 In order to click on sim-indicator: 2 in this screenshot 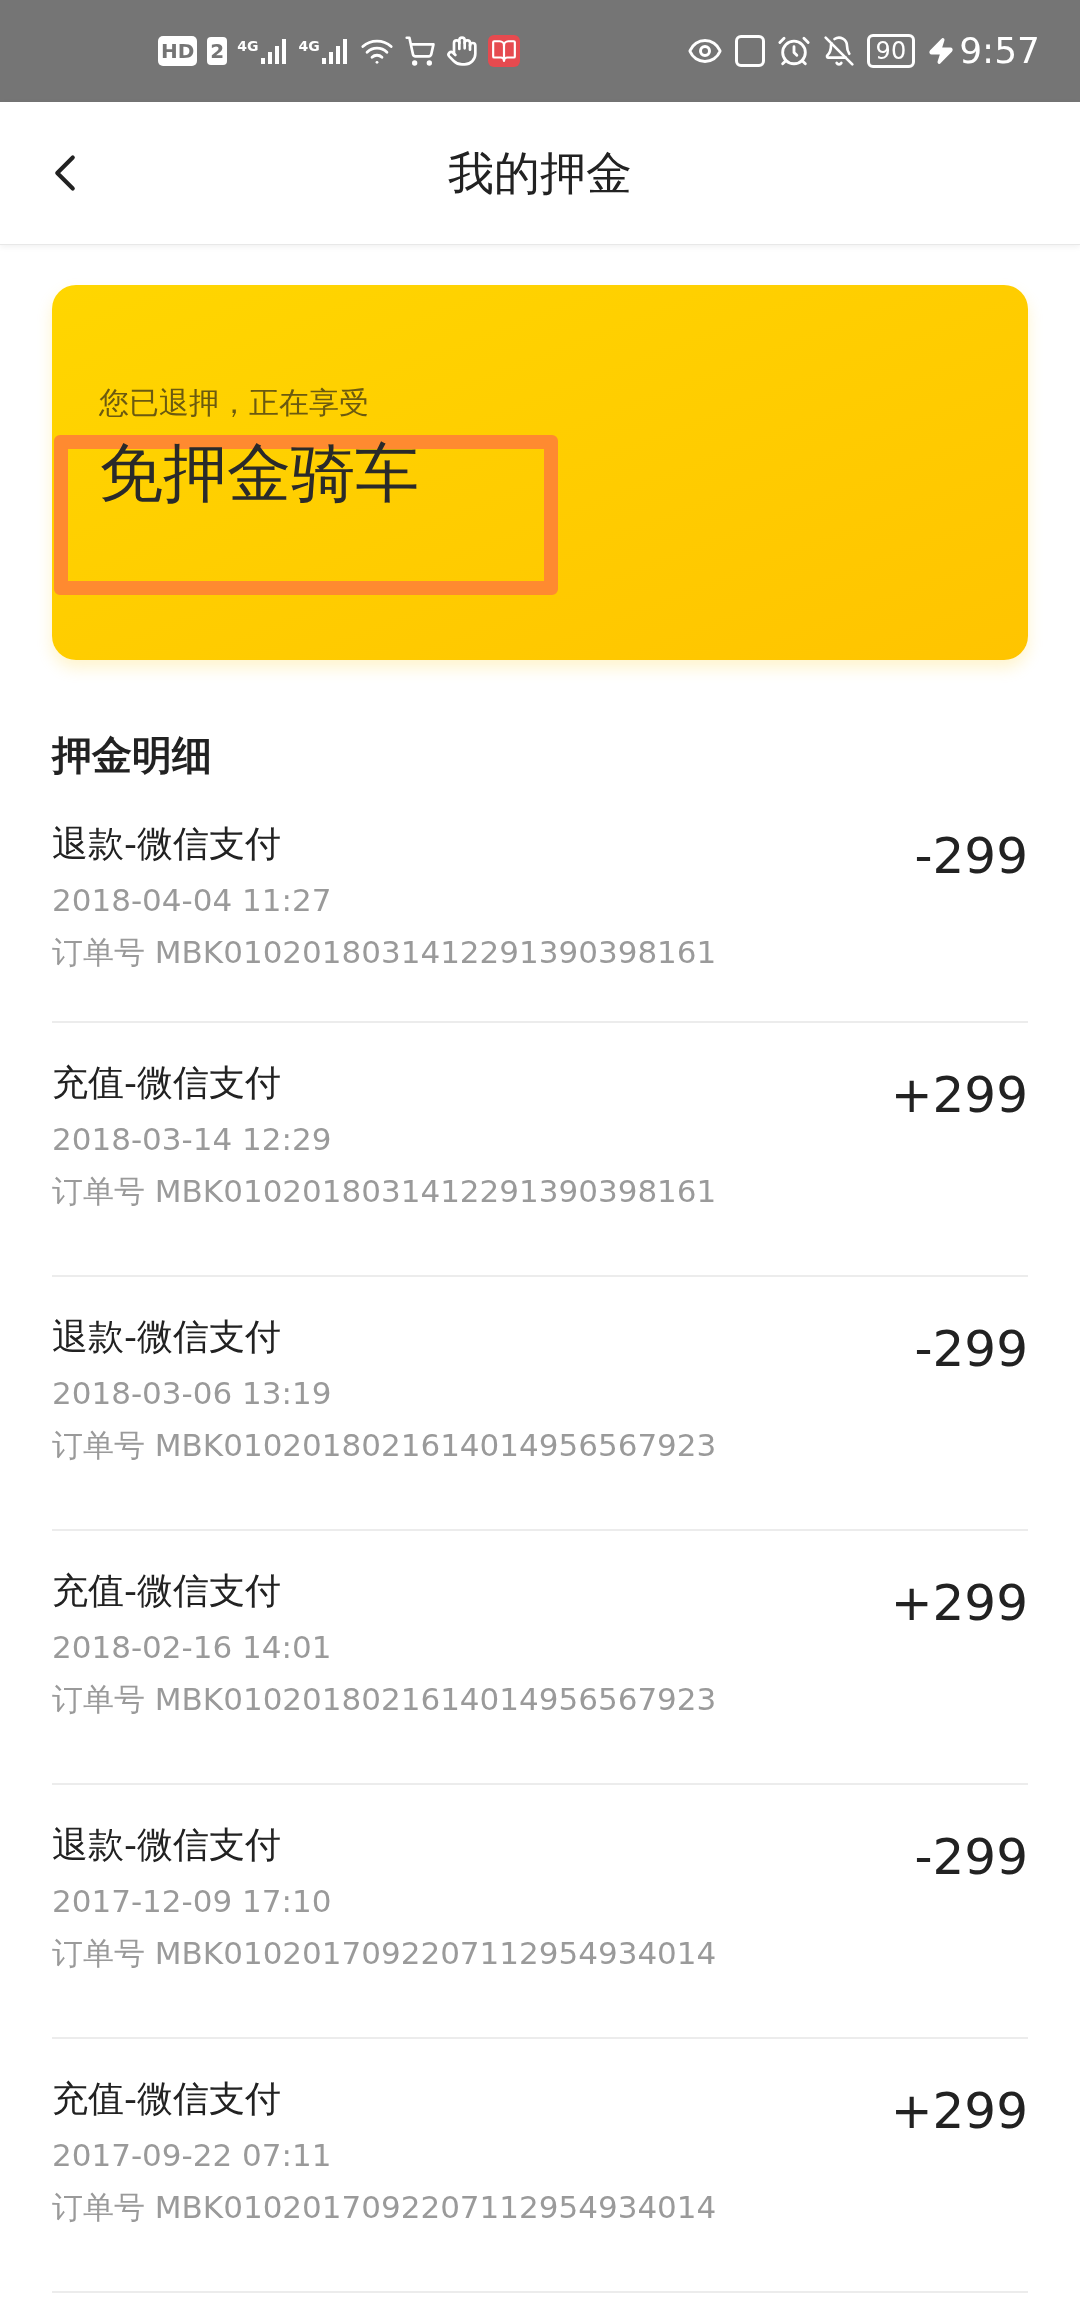, I will do `click(217, 51)`.